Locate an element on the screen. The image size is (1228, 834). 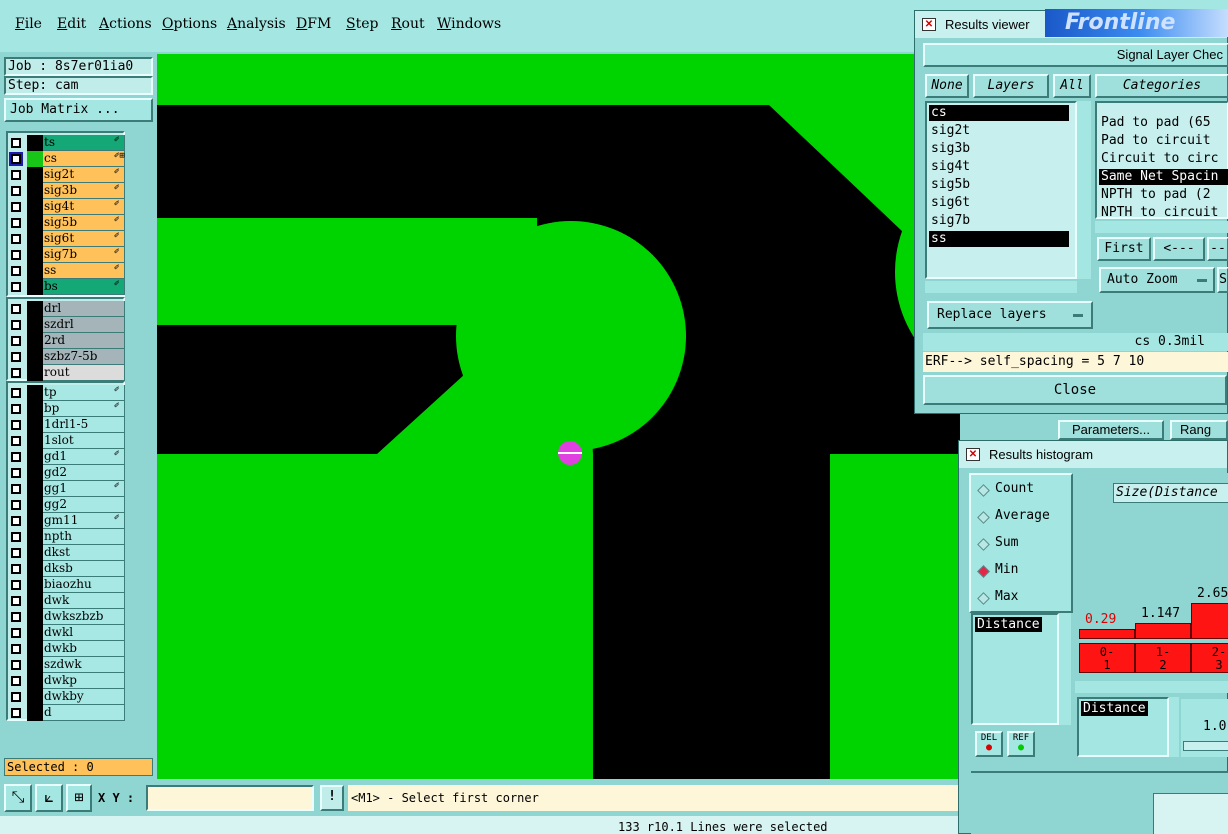
count-radio-icon is located at coordinates (983, 490).